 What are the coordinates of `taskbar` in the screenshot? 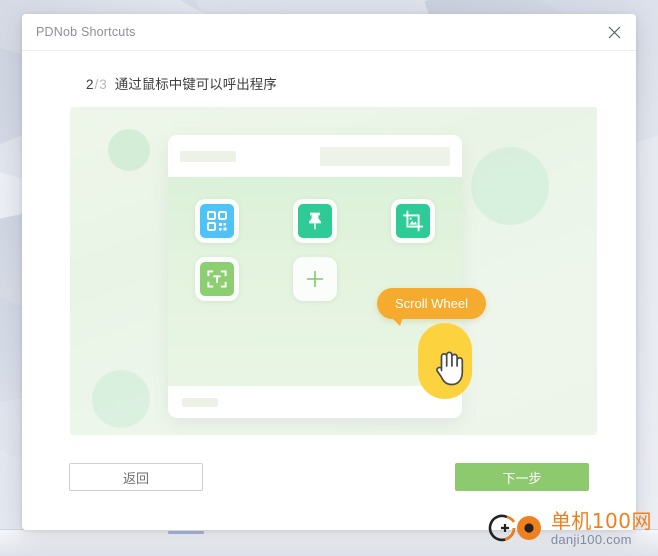 It's located at (329, 542).